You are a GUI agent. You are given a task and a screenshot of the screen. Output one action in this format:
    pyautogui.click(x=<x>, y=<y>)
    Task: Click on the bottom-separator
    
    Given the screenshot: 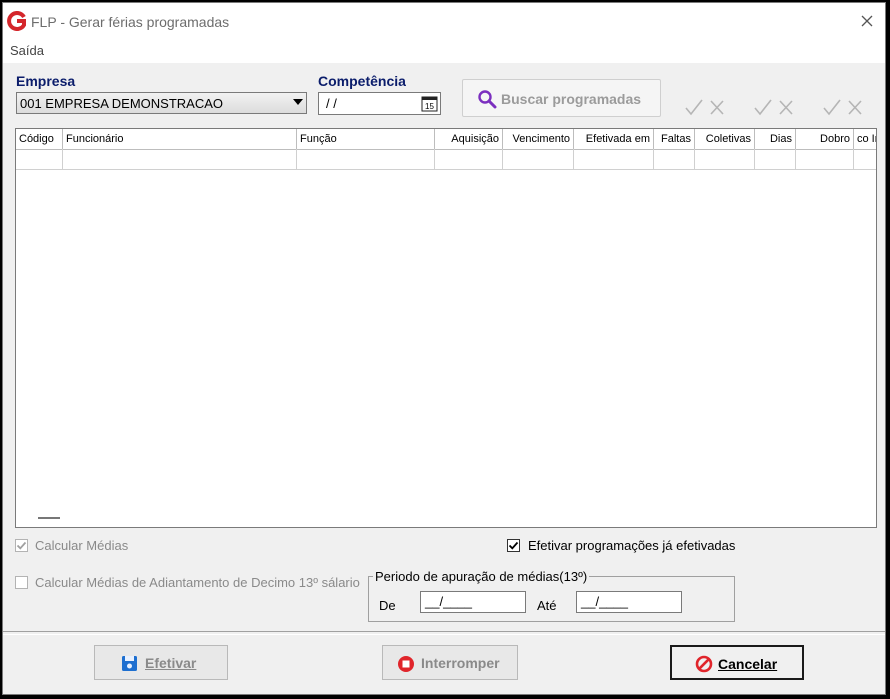 What is the action you would take?
    pyautogui.click(x=444, y=633)
    